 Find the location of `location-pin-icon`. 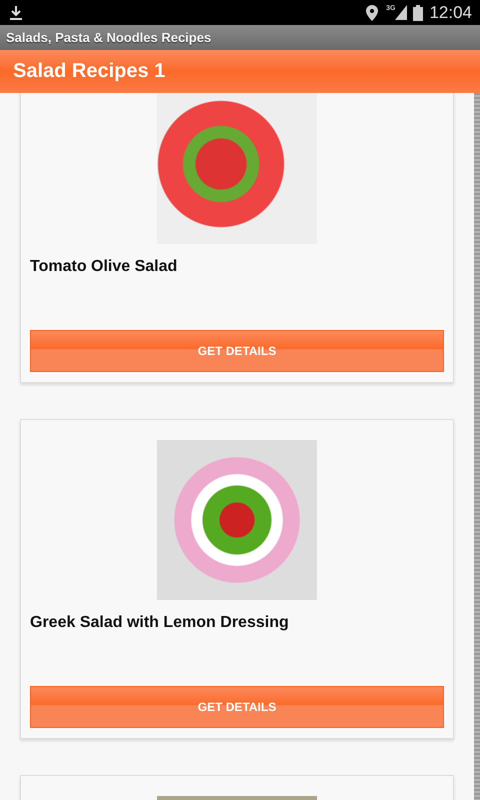

location-pin-icon is located at coordinates (372, 12).